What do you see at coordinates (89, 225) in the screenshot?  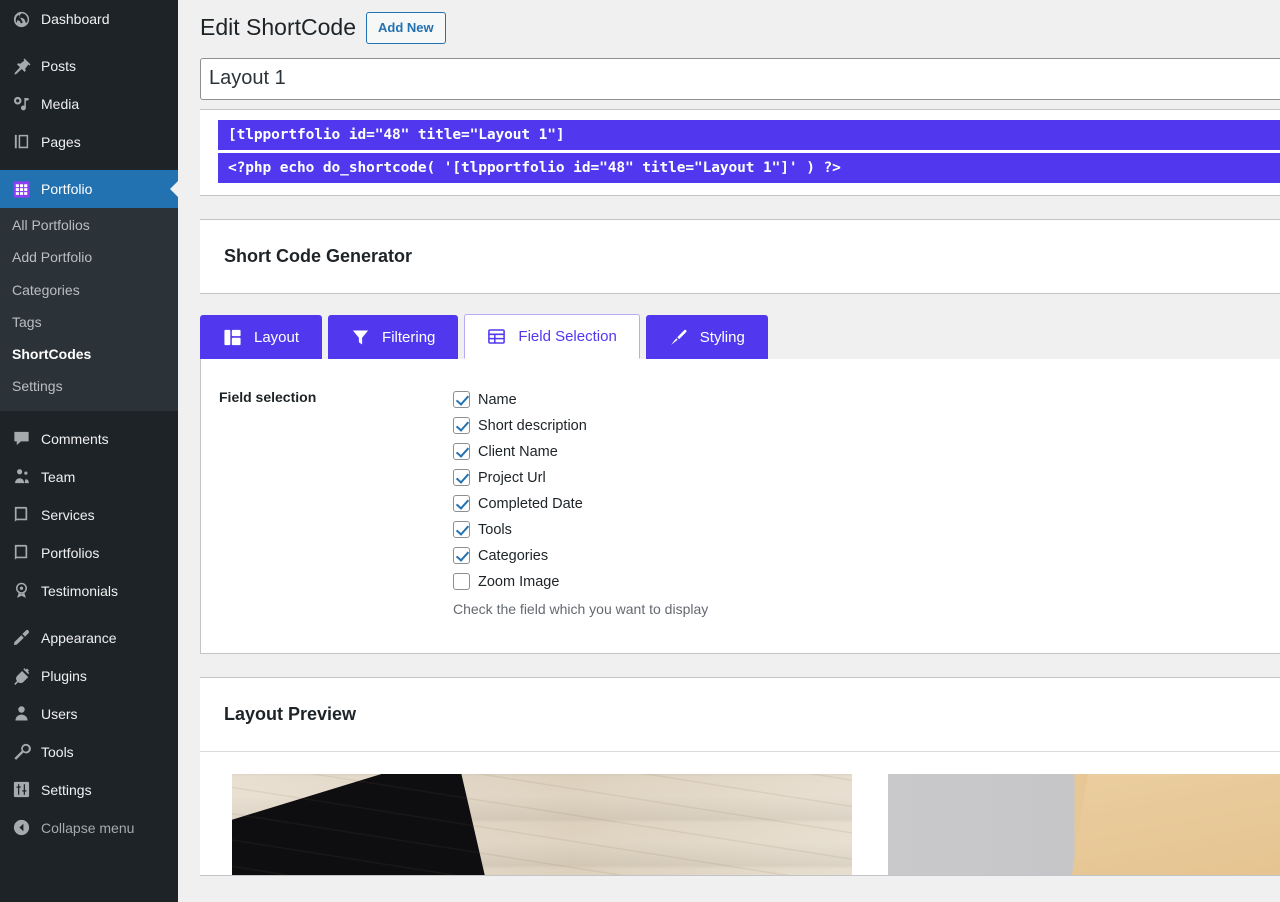 I see `submenu-item-all-portfolios: All Portfolios` at bounding box center [89, 225].